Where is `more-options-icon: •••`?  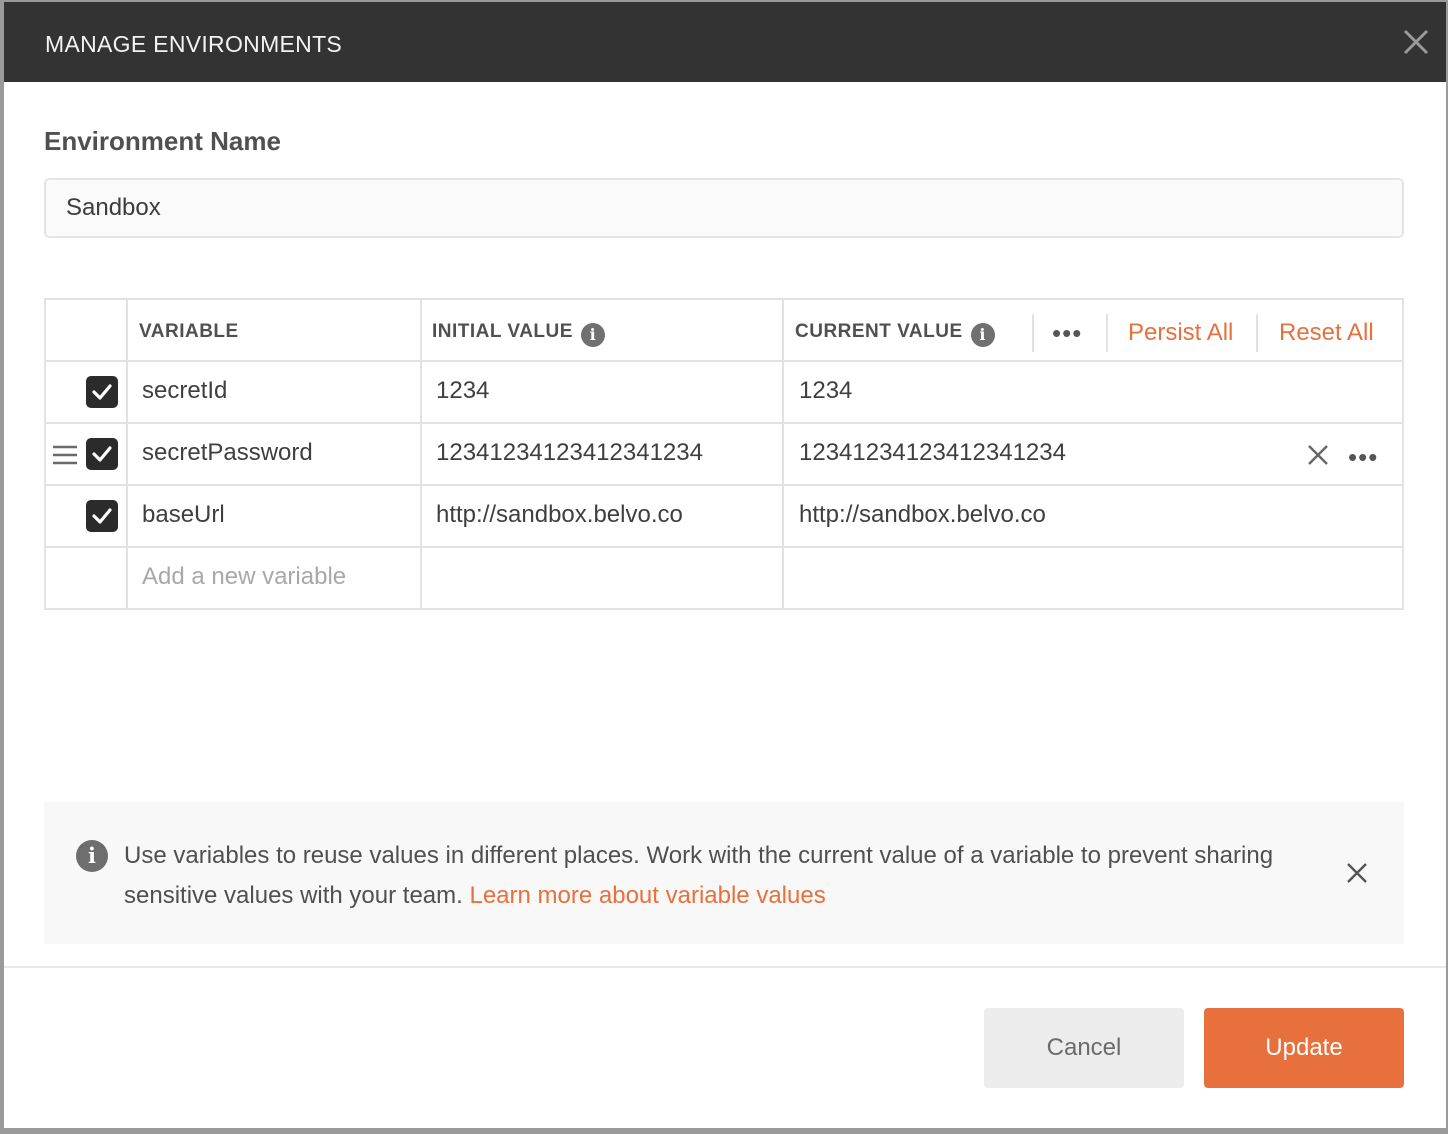
more-options-icon: ••• is located at coordinates (1067, 333).